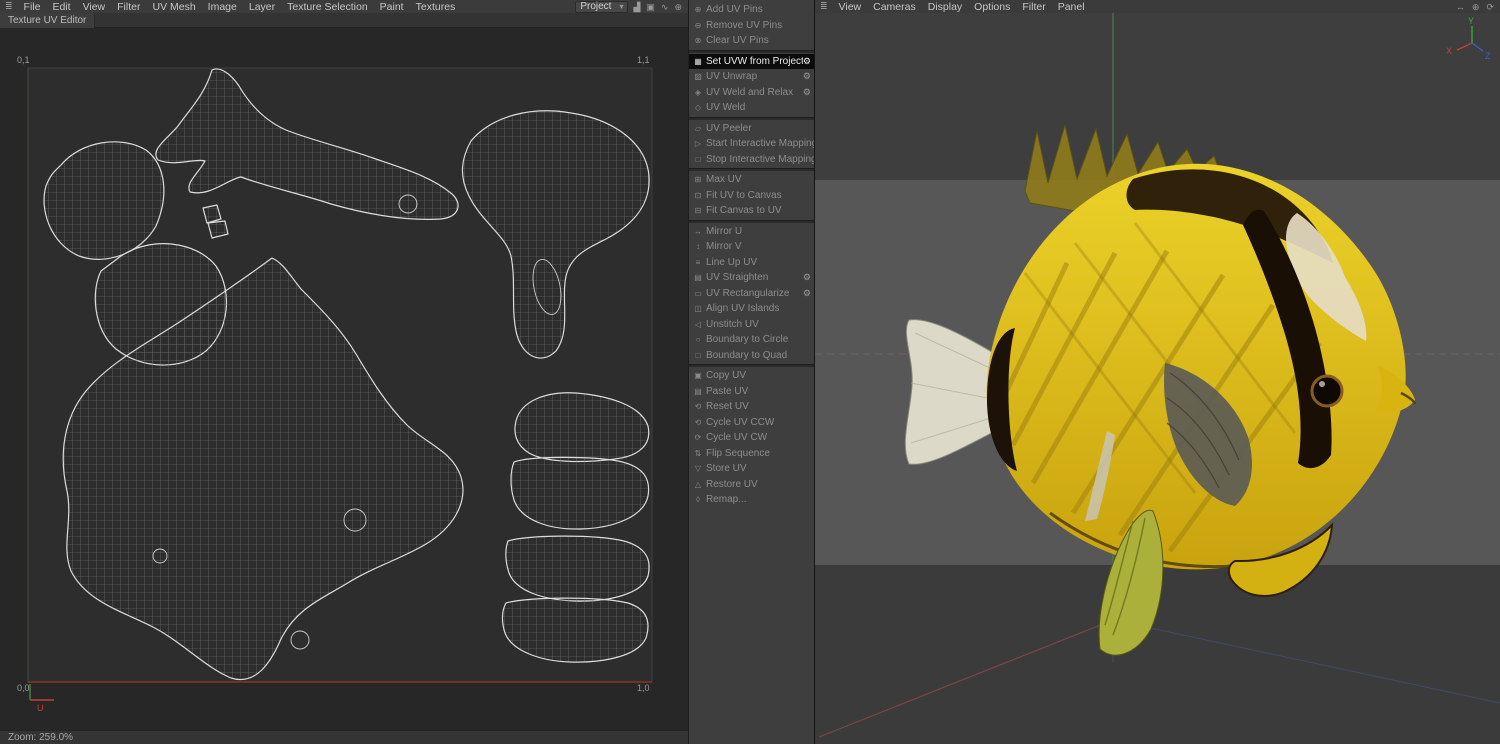  Describe the element at coordinates (737, 41) in the screenshot. I see `cmd-label: Clear UV Pins` at that location.